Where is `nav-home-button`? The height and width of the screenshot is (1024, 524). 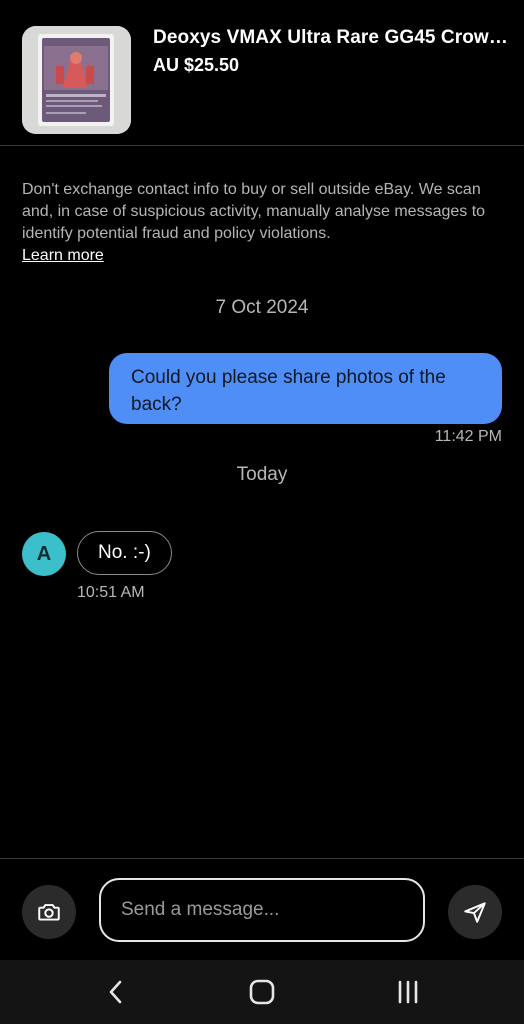
nav-home-button is located at coordinates (262, 992).